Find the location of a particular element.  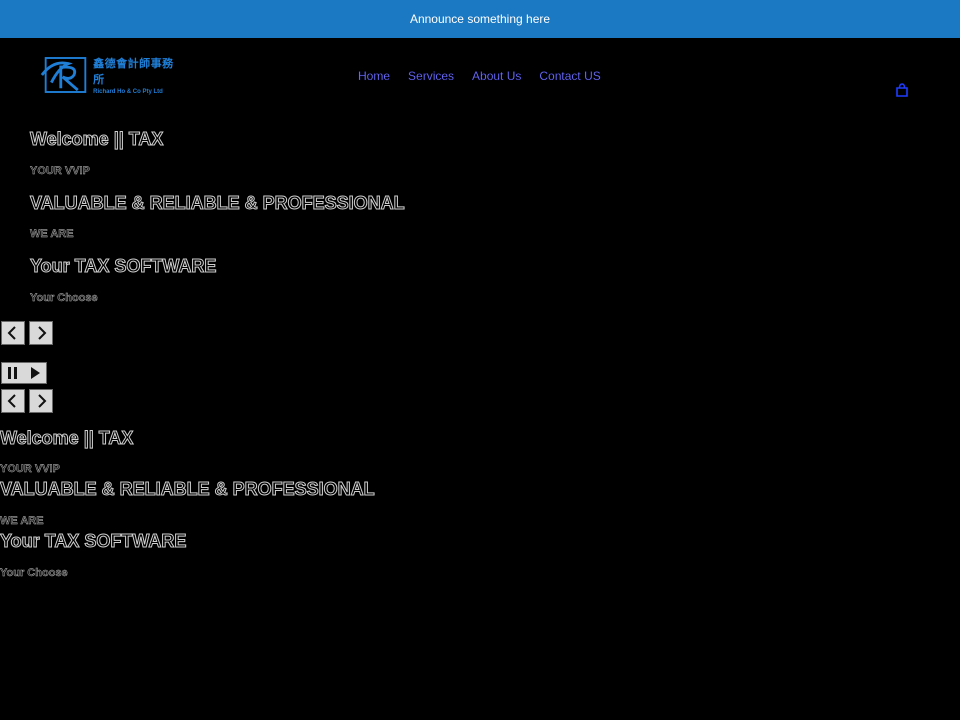

slide-2-subtitle-1: YOUR VVIP is located at coordinates (30, 469).